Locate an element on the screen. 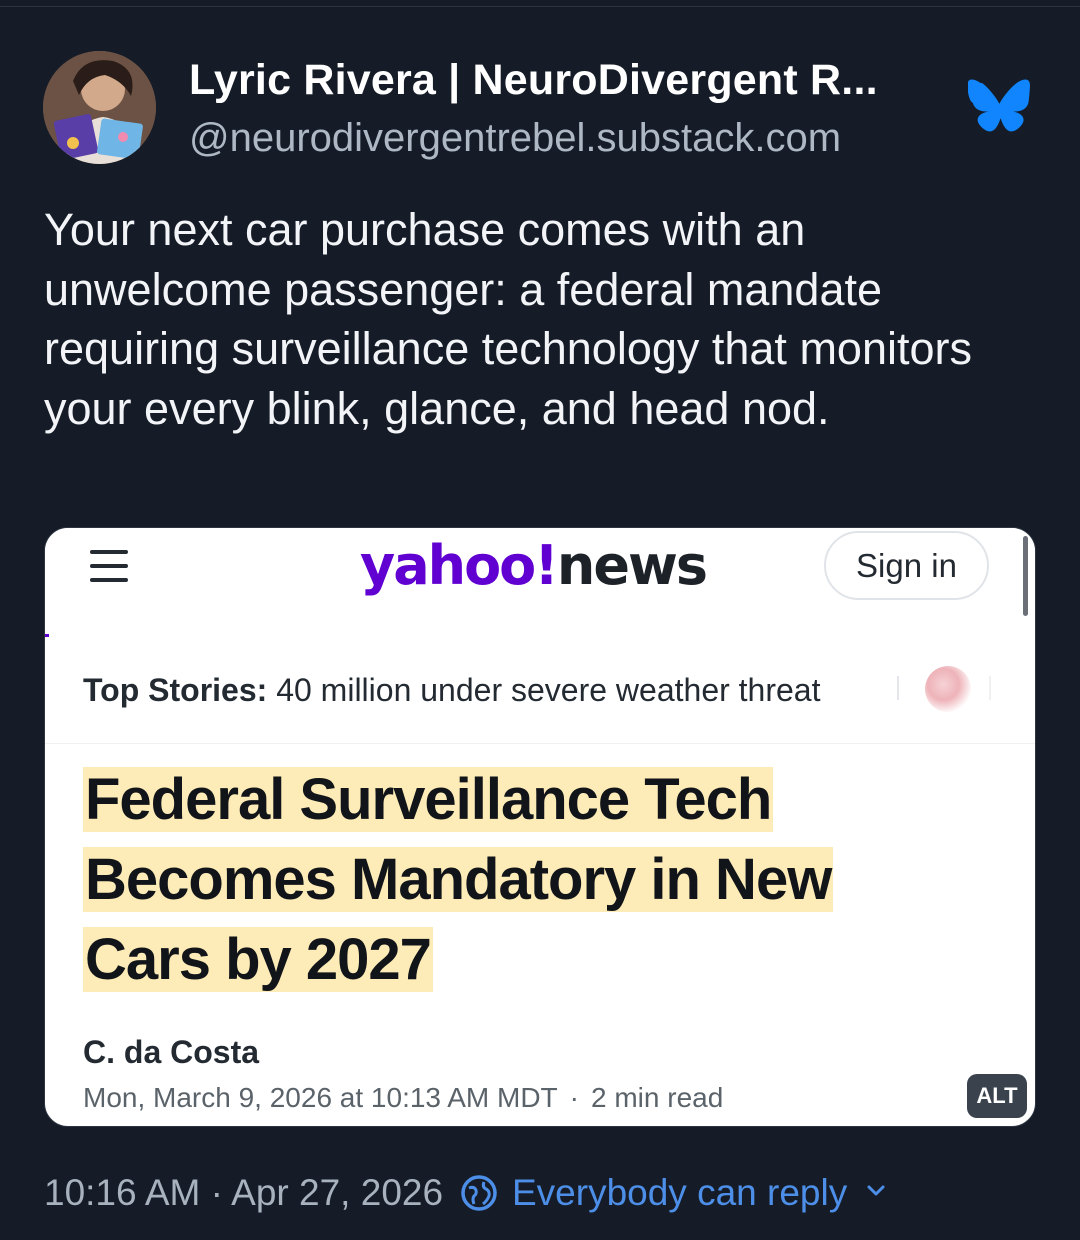 Image resolution: width=1080 pixels, height=1240 pixels. hamburger-menu-icon is located at coordinates (109, 567).